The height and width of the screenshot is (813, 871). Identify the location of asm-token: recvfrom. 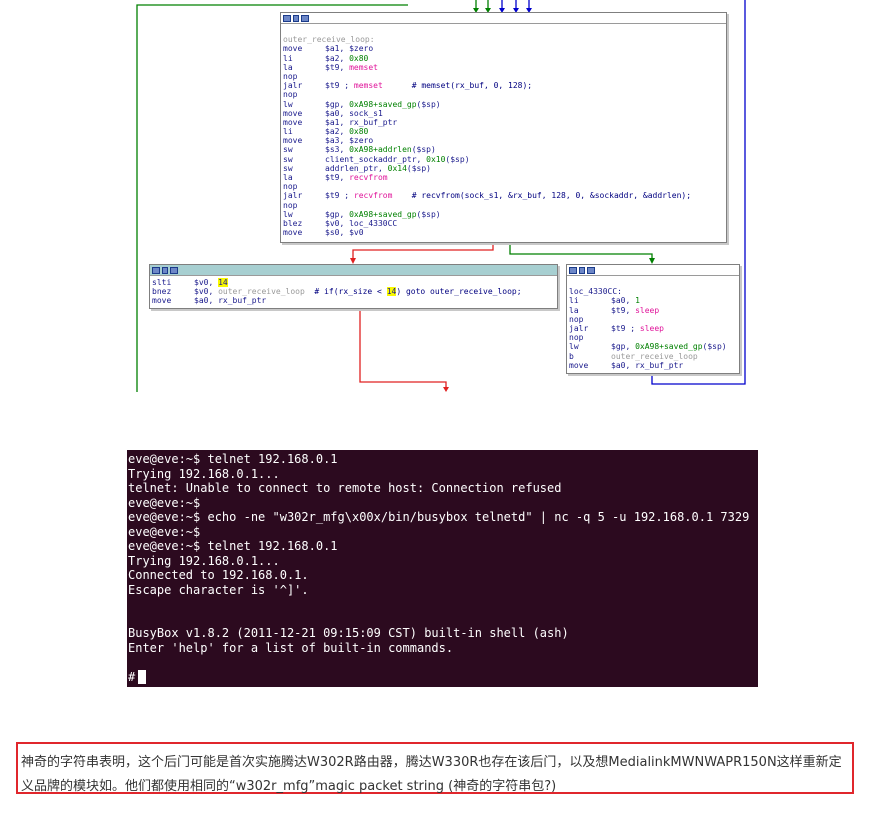
(368, 177).